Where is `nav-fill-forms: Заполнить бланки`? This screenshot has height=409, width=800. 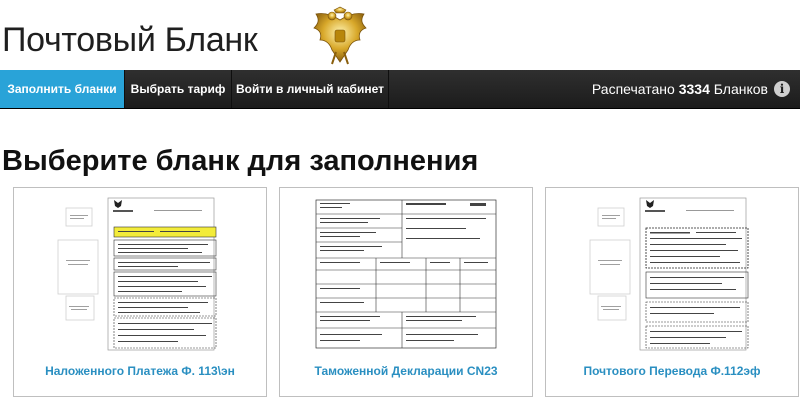
nav-fill-forms: Заполнить бланки is located at coordinates (62, 89).